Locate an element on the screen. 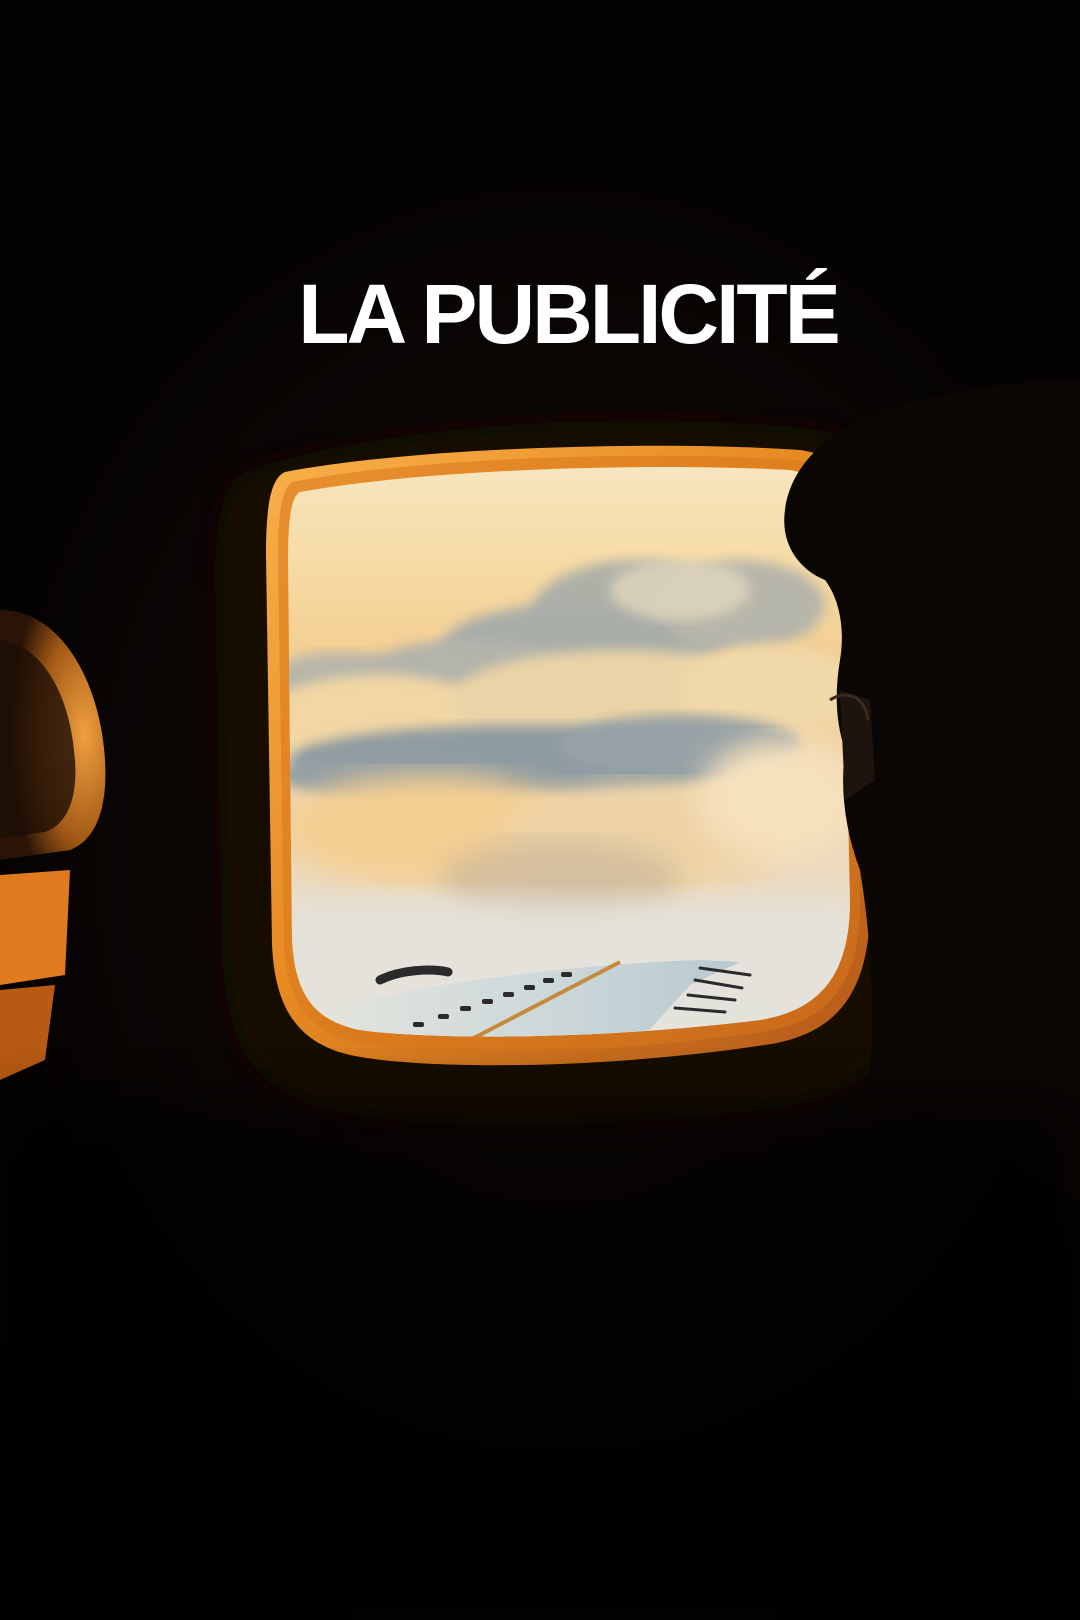 The image size is (1080, 1620). seat-icon is located at coordinates (53, 845).